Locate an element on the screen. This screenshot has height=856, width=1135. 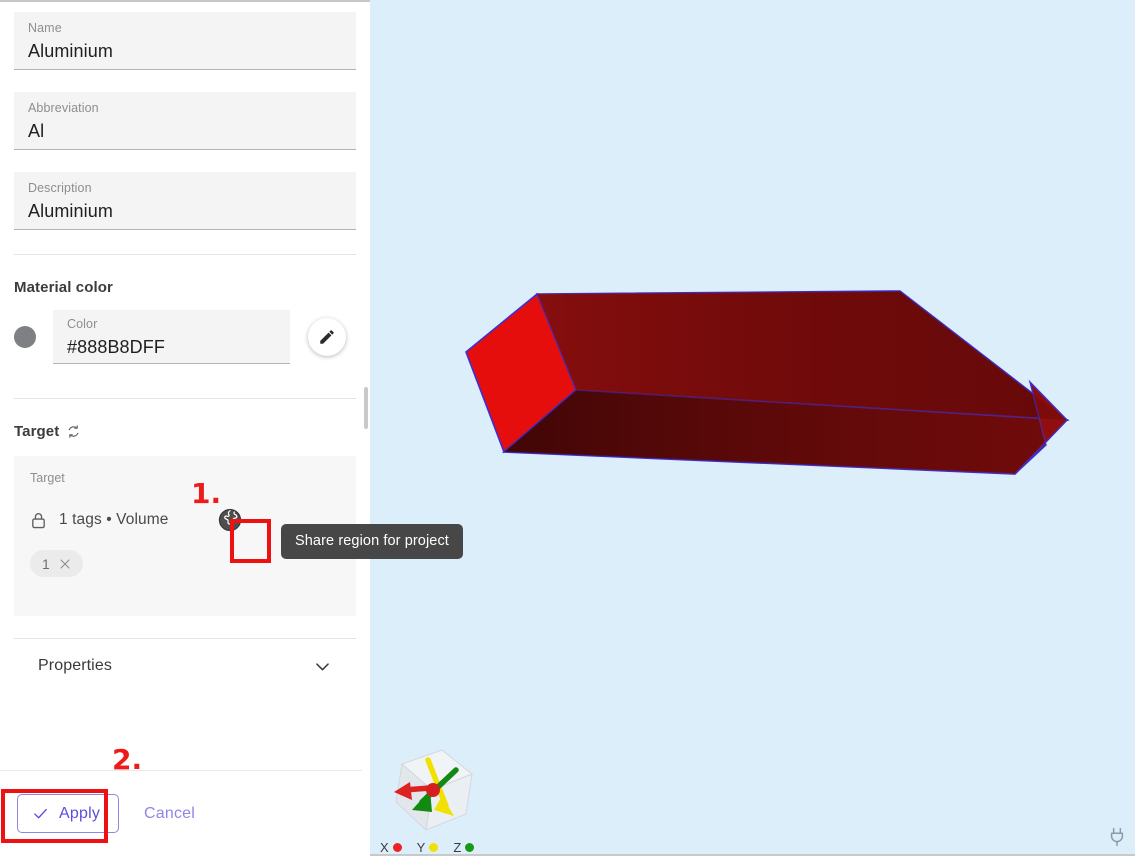
properties-expansion-header: Properties is located at coordinates (185, 666).